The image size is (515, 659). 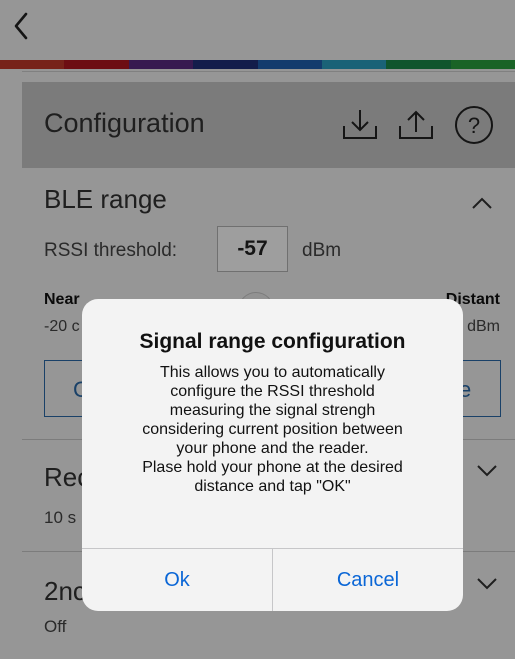 What do you see at coordinates (272, 467) in the screenshot?
I see `dialog-message-line: Plase hold your phone at the desired` at bounding box center [272, 467].